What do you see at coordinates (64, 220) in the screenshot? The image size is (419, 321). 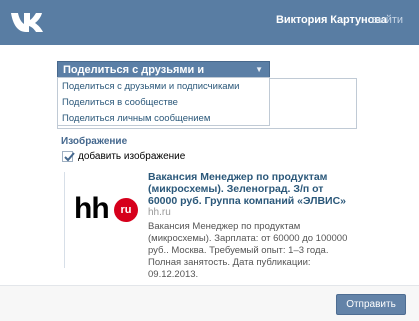 I see `attachment-divider` at bounding box center [64, 220].